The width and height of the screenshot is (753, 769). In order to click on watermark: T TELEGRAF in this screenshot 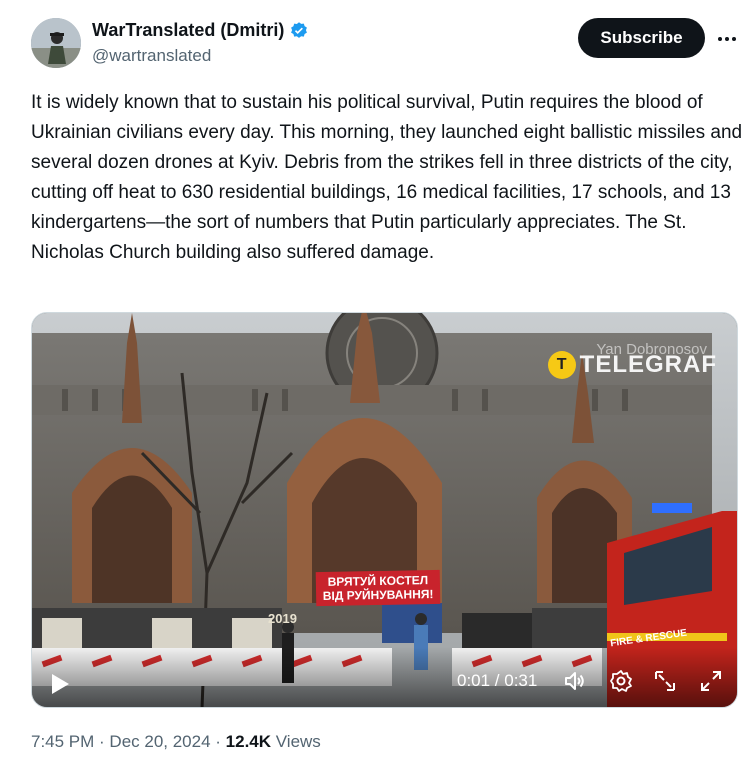, I will do `click(632, 365)`.